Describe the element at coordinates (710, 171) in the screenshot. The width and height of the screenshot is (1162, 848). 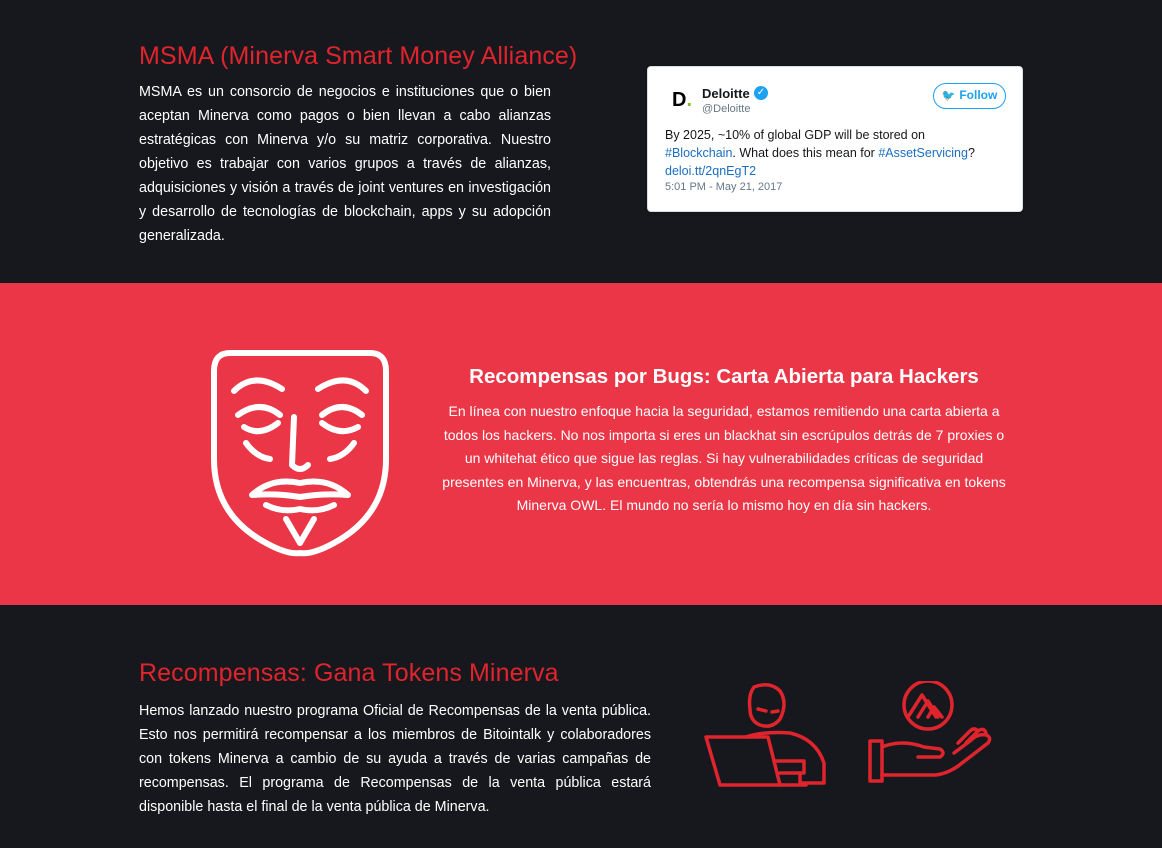
I see `tweet-short-link: deloi.tt/2qnEgT2` at that location.